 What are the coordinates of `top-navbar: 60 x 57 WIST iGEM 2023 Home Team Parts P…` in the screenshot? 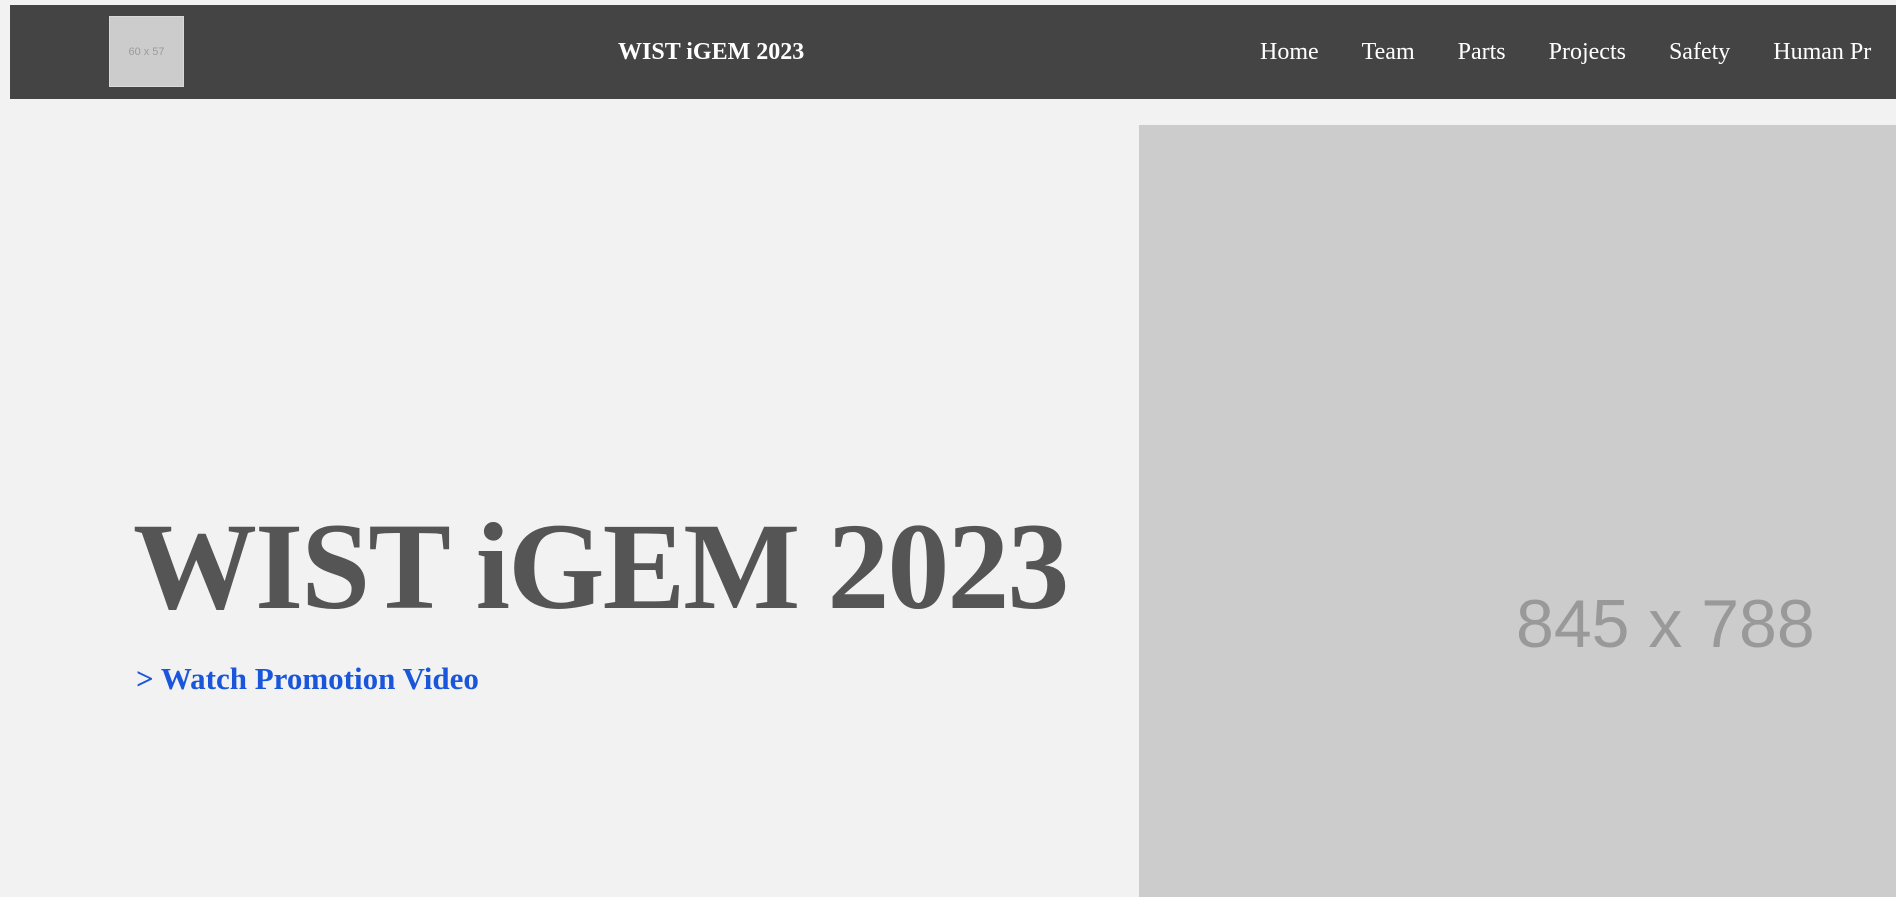 It's located at (953, 52).